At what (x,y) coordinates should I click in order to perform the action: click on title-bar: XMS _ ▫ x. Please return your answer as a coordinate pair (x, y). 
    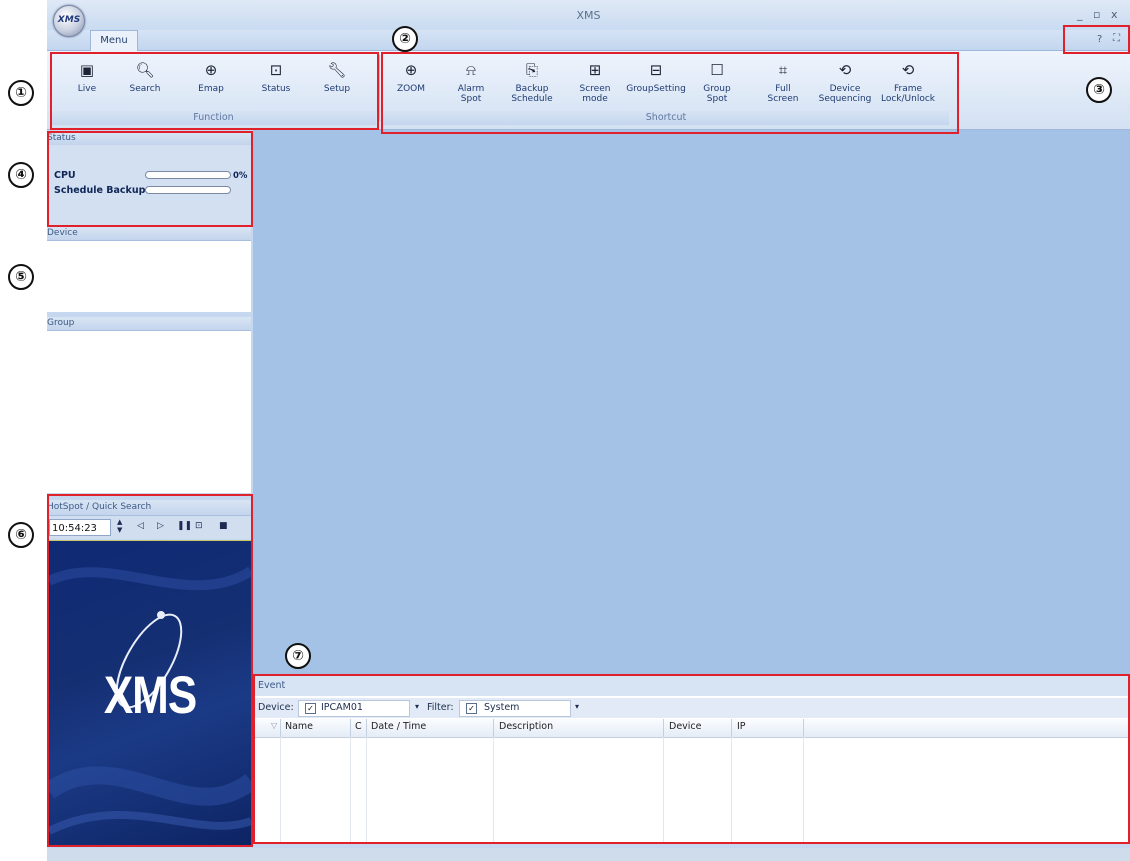
    Looking at the image, I should click on (588, 15).